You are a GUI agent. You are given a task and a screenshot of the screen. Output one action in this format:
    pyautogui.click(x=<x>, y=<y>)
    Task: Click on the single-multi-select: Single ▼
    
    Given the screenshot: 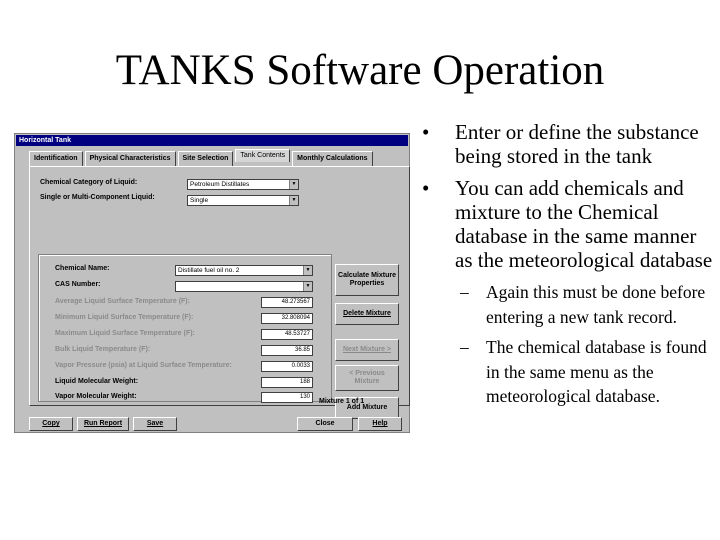 What is the action you would take?
    pyautogui.click(x=243, y=200)
    